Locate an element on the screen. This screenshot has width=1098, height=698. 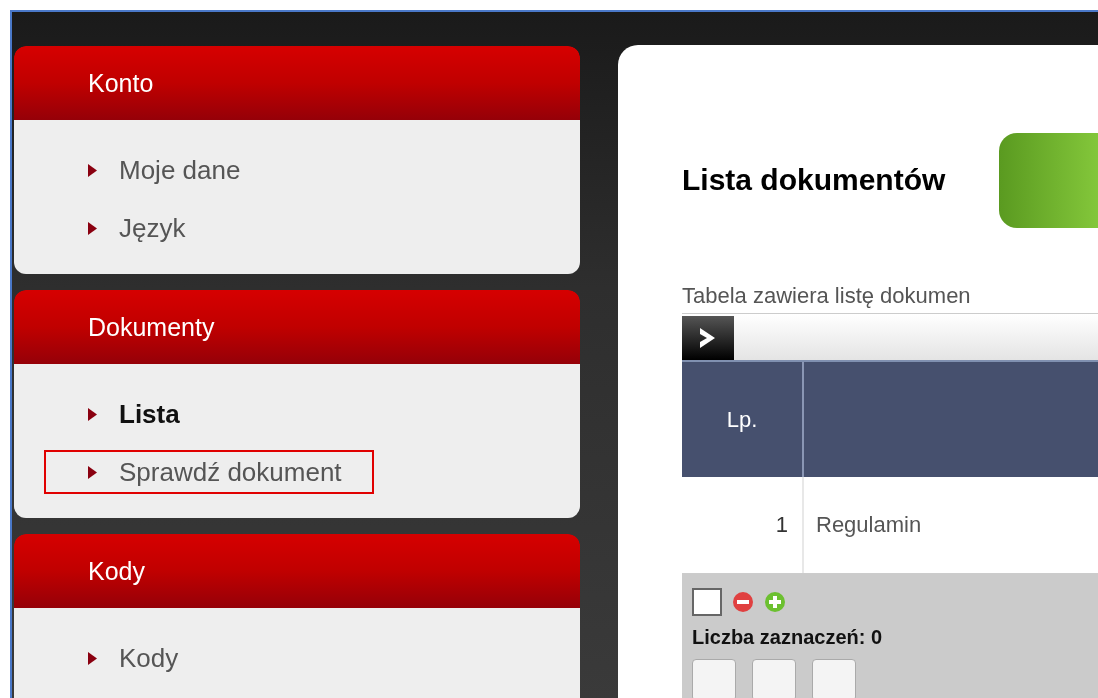
plus-icon is located at coordinates (775, 602).